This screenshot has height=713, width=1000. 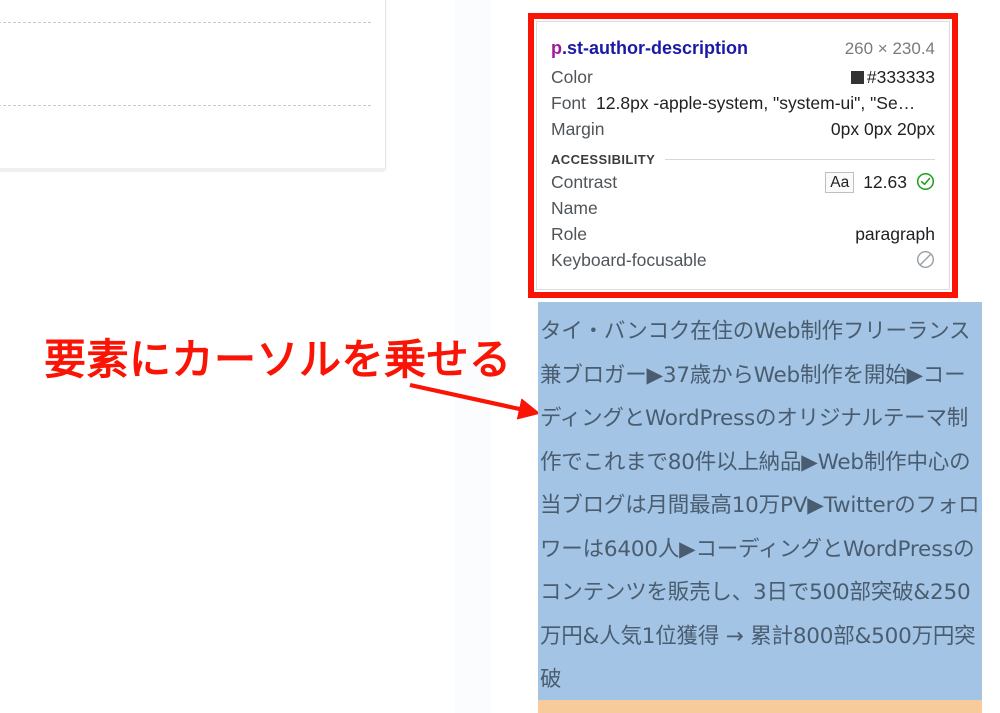 I want to click on accessibility-row-contrast: Contrast Aa 12.63, so click(x=743, y=182).